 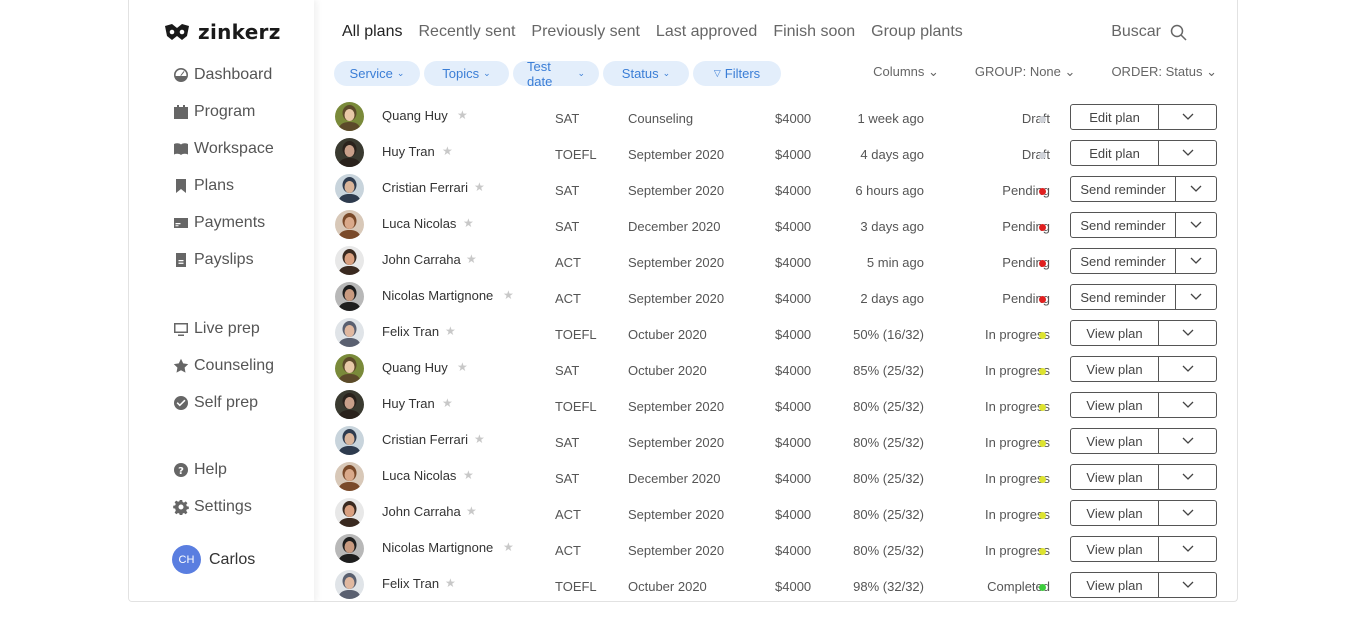 I want to click on sidebar-item-counseling: Counseling, so click(x=223, y=365).